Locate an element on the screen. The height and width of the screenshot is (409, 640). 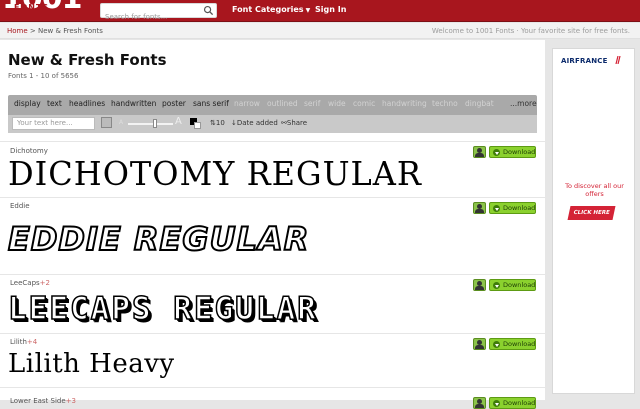
tag-poster: poster is located at coordinates (174, 103).